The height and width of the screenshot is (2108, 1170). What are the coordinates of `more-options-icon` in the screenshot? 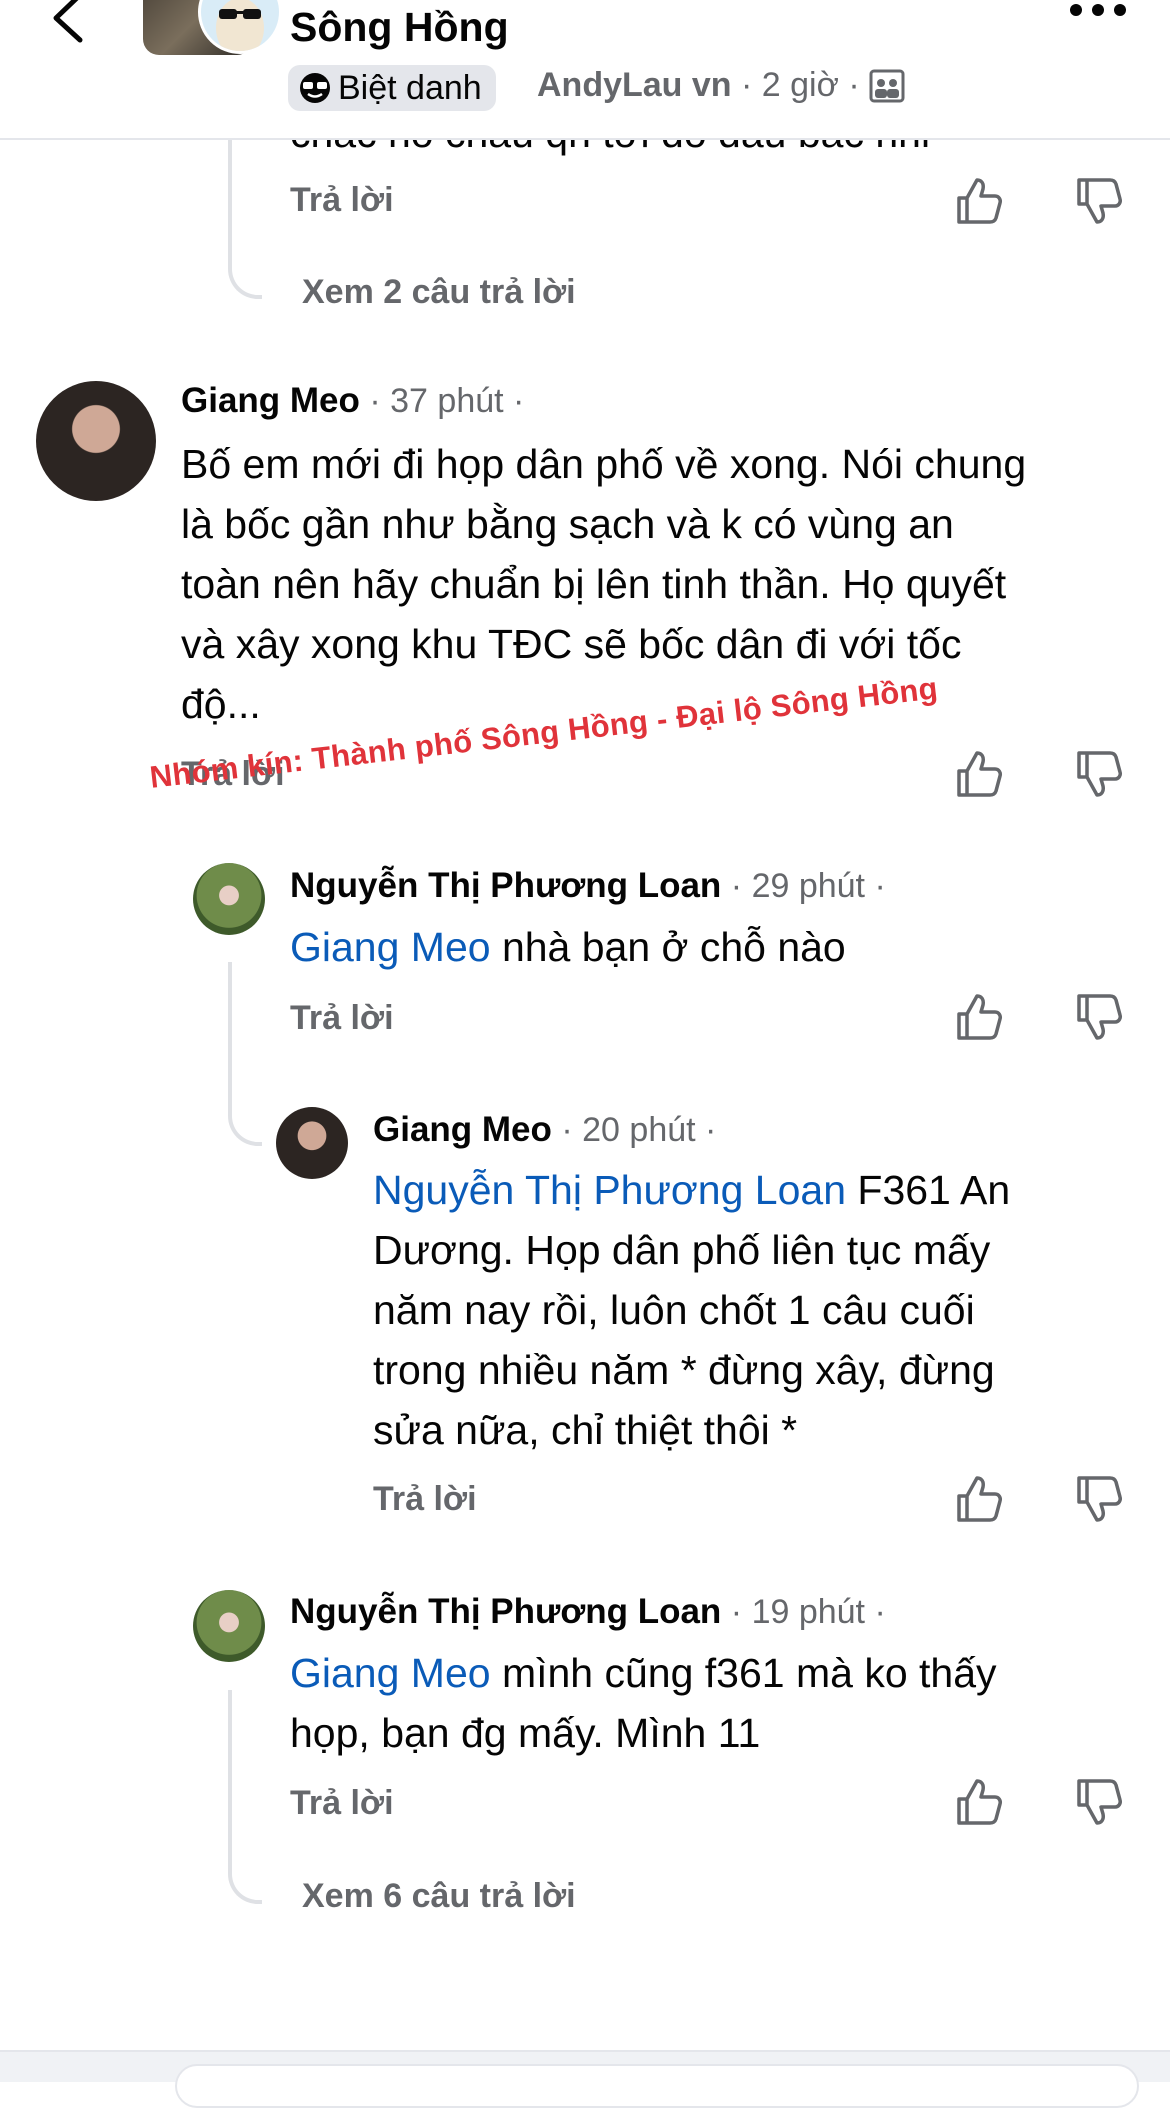 It's located at (1098, 12).